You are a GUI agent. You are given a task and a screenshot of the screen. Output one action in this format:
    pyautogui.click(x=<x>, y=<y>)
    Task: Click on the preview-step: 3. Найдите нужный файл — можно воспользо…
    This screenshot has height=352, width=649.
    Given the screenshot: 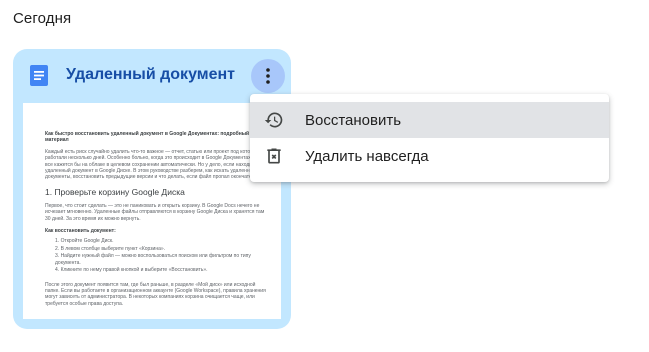 What is the action you would take?
    pyautogui.click(x=153, y=259)
    